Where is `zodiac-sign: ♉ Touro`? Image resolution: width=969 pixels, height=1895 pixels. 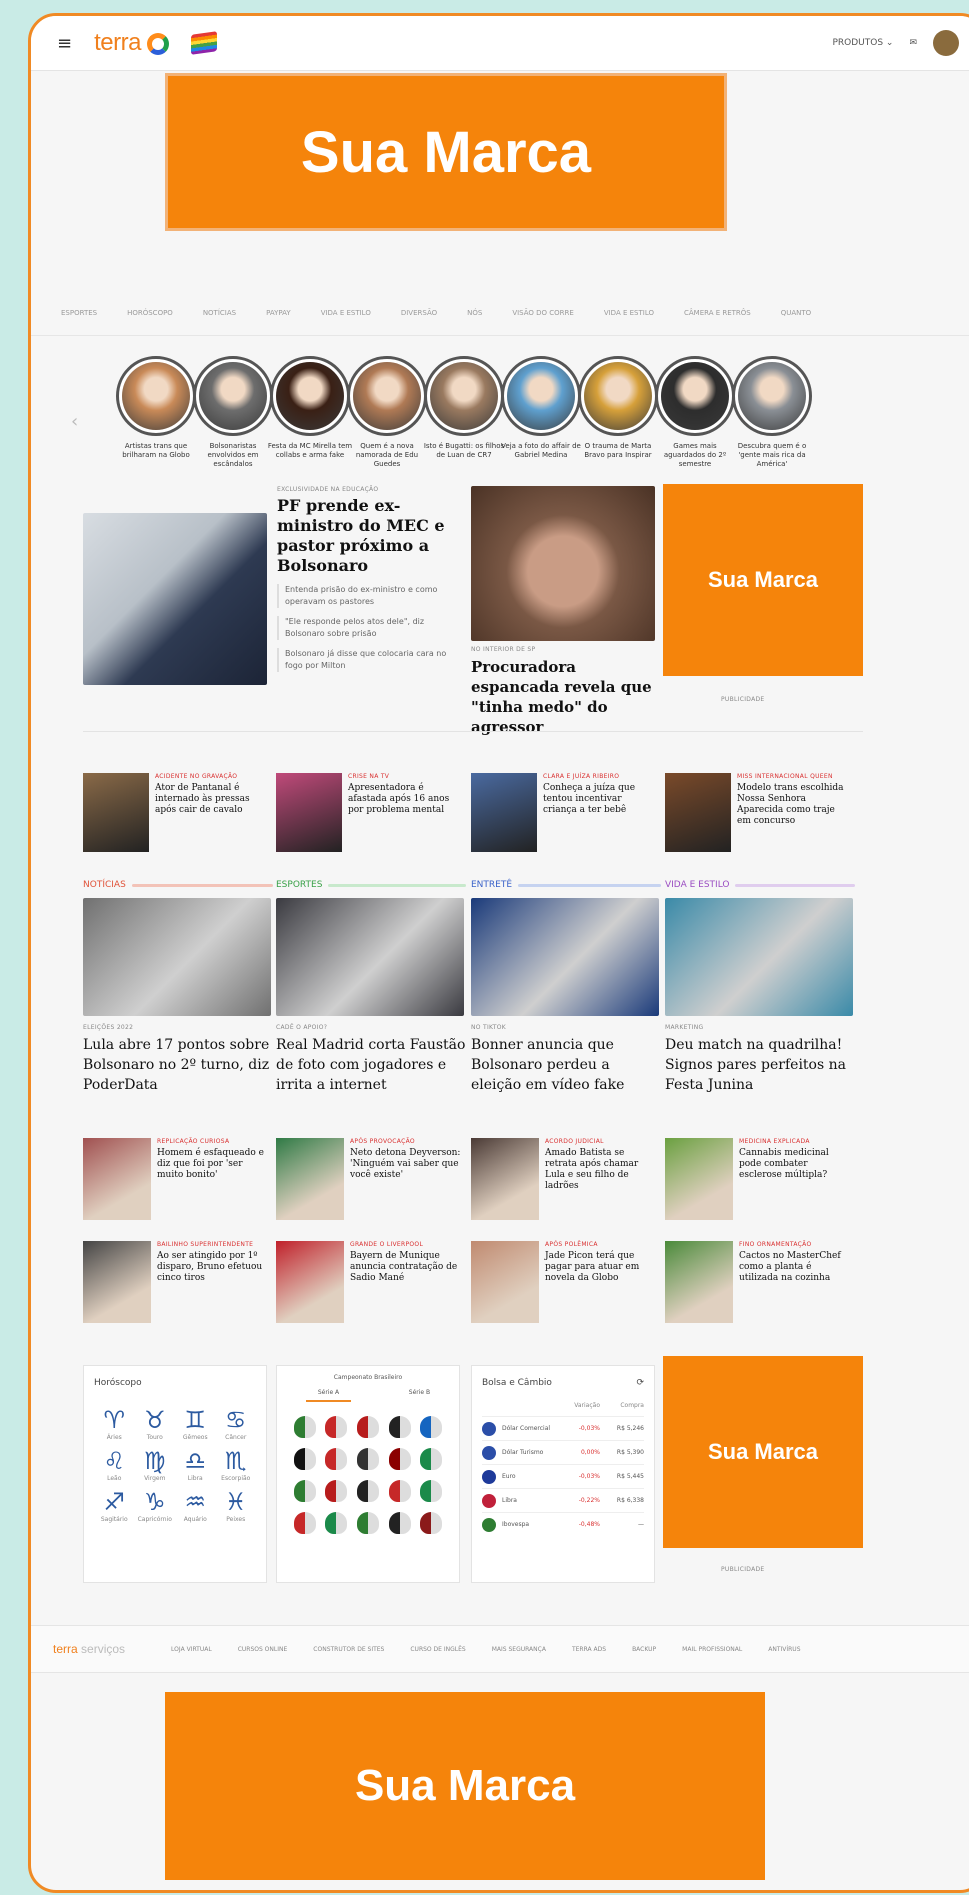 zodiac-sign: ♉ Touro is located at coordinates (155, 1423).